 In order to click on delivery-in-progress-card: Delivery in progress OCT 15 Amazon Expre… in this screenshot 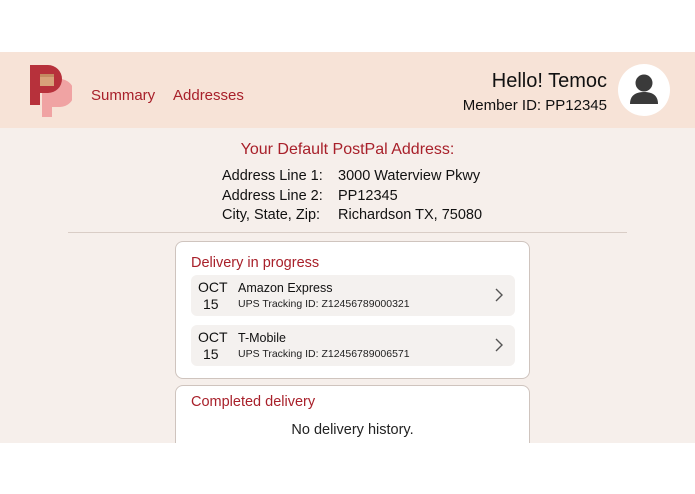, I will do `click(352, 310)`.